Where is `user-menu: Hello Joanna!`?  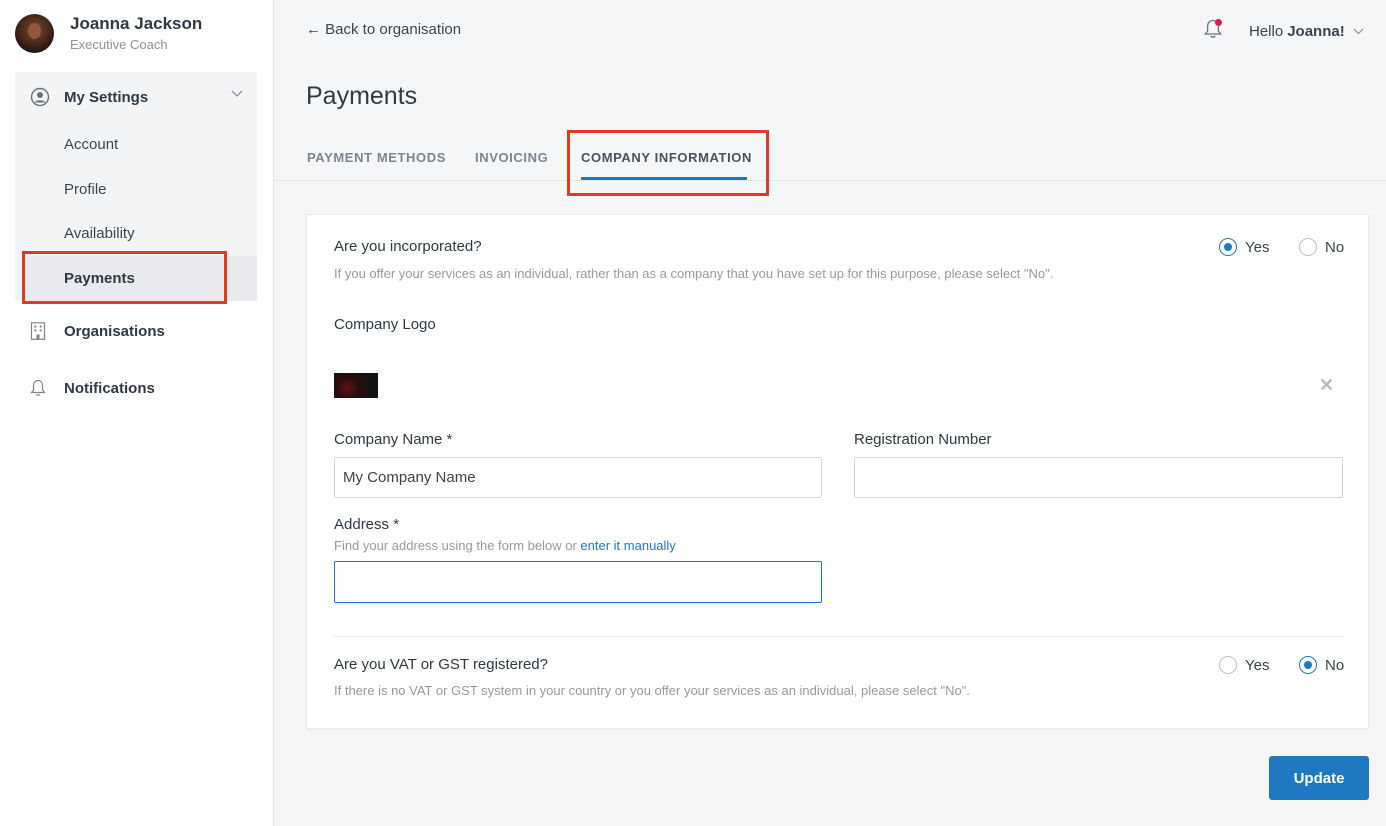 user-menu: Hello Joanna! is located at coordinates (1306, 31).